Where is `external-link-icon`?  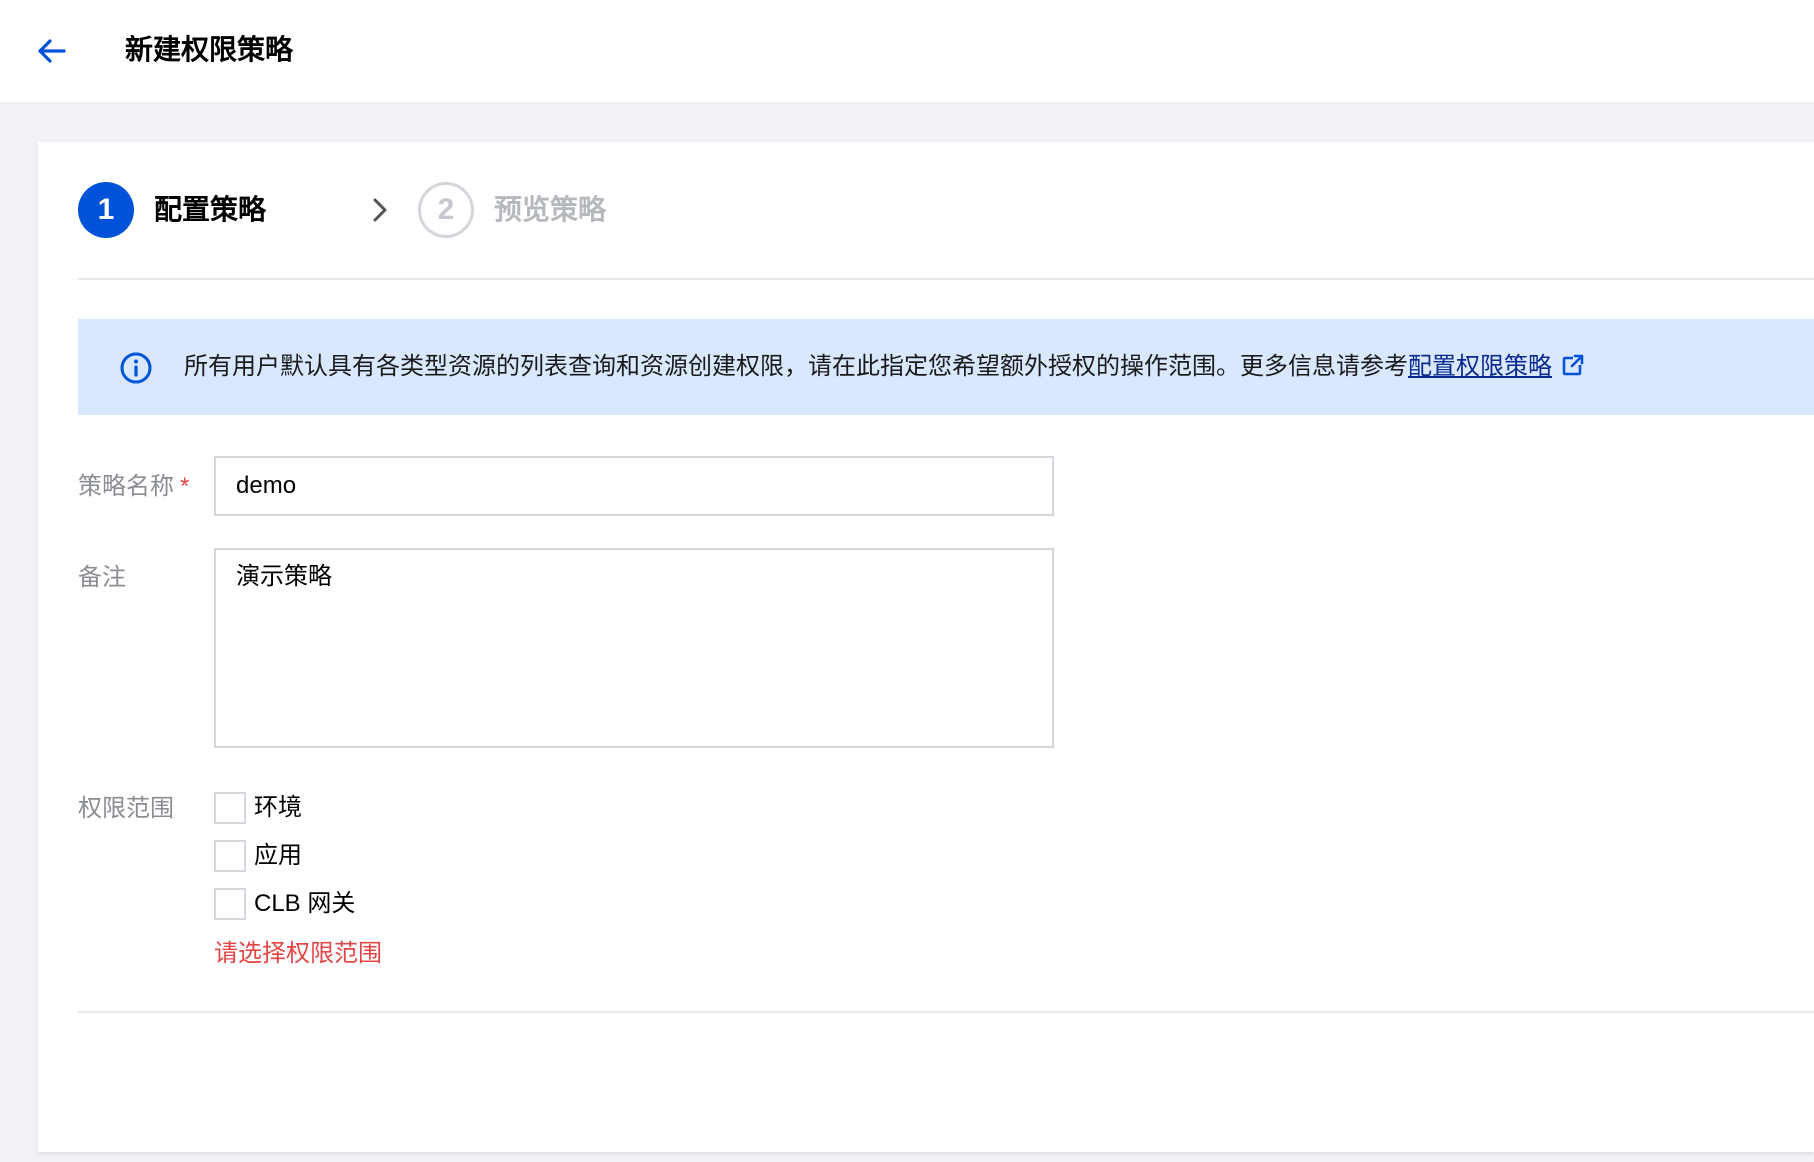
external-link-icon is located at coordinates (1573, 365).